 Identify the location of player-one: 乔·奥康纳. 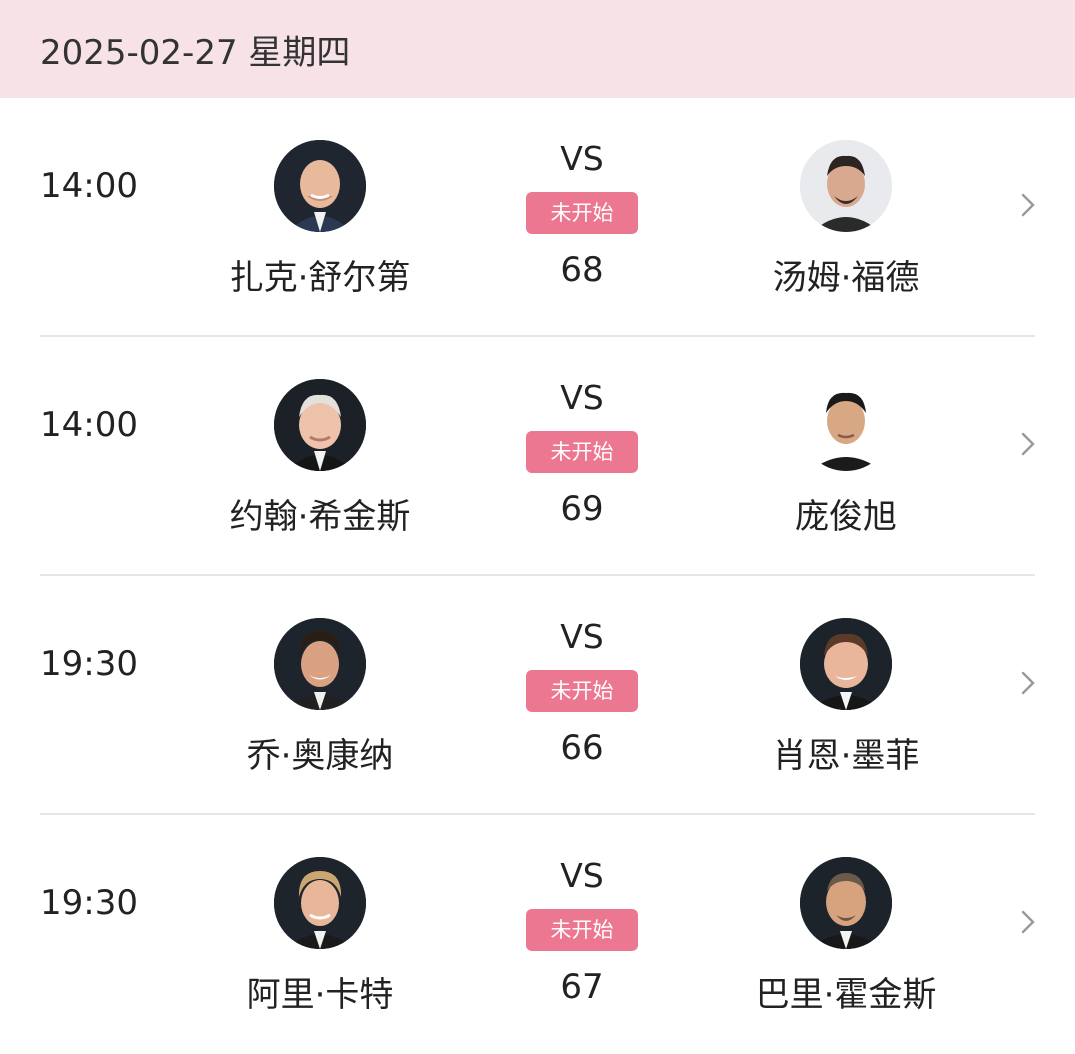
(320, 697).